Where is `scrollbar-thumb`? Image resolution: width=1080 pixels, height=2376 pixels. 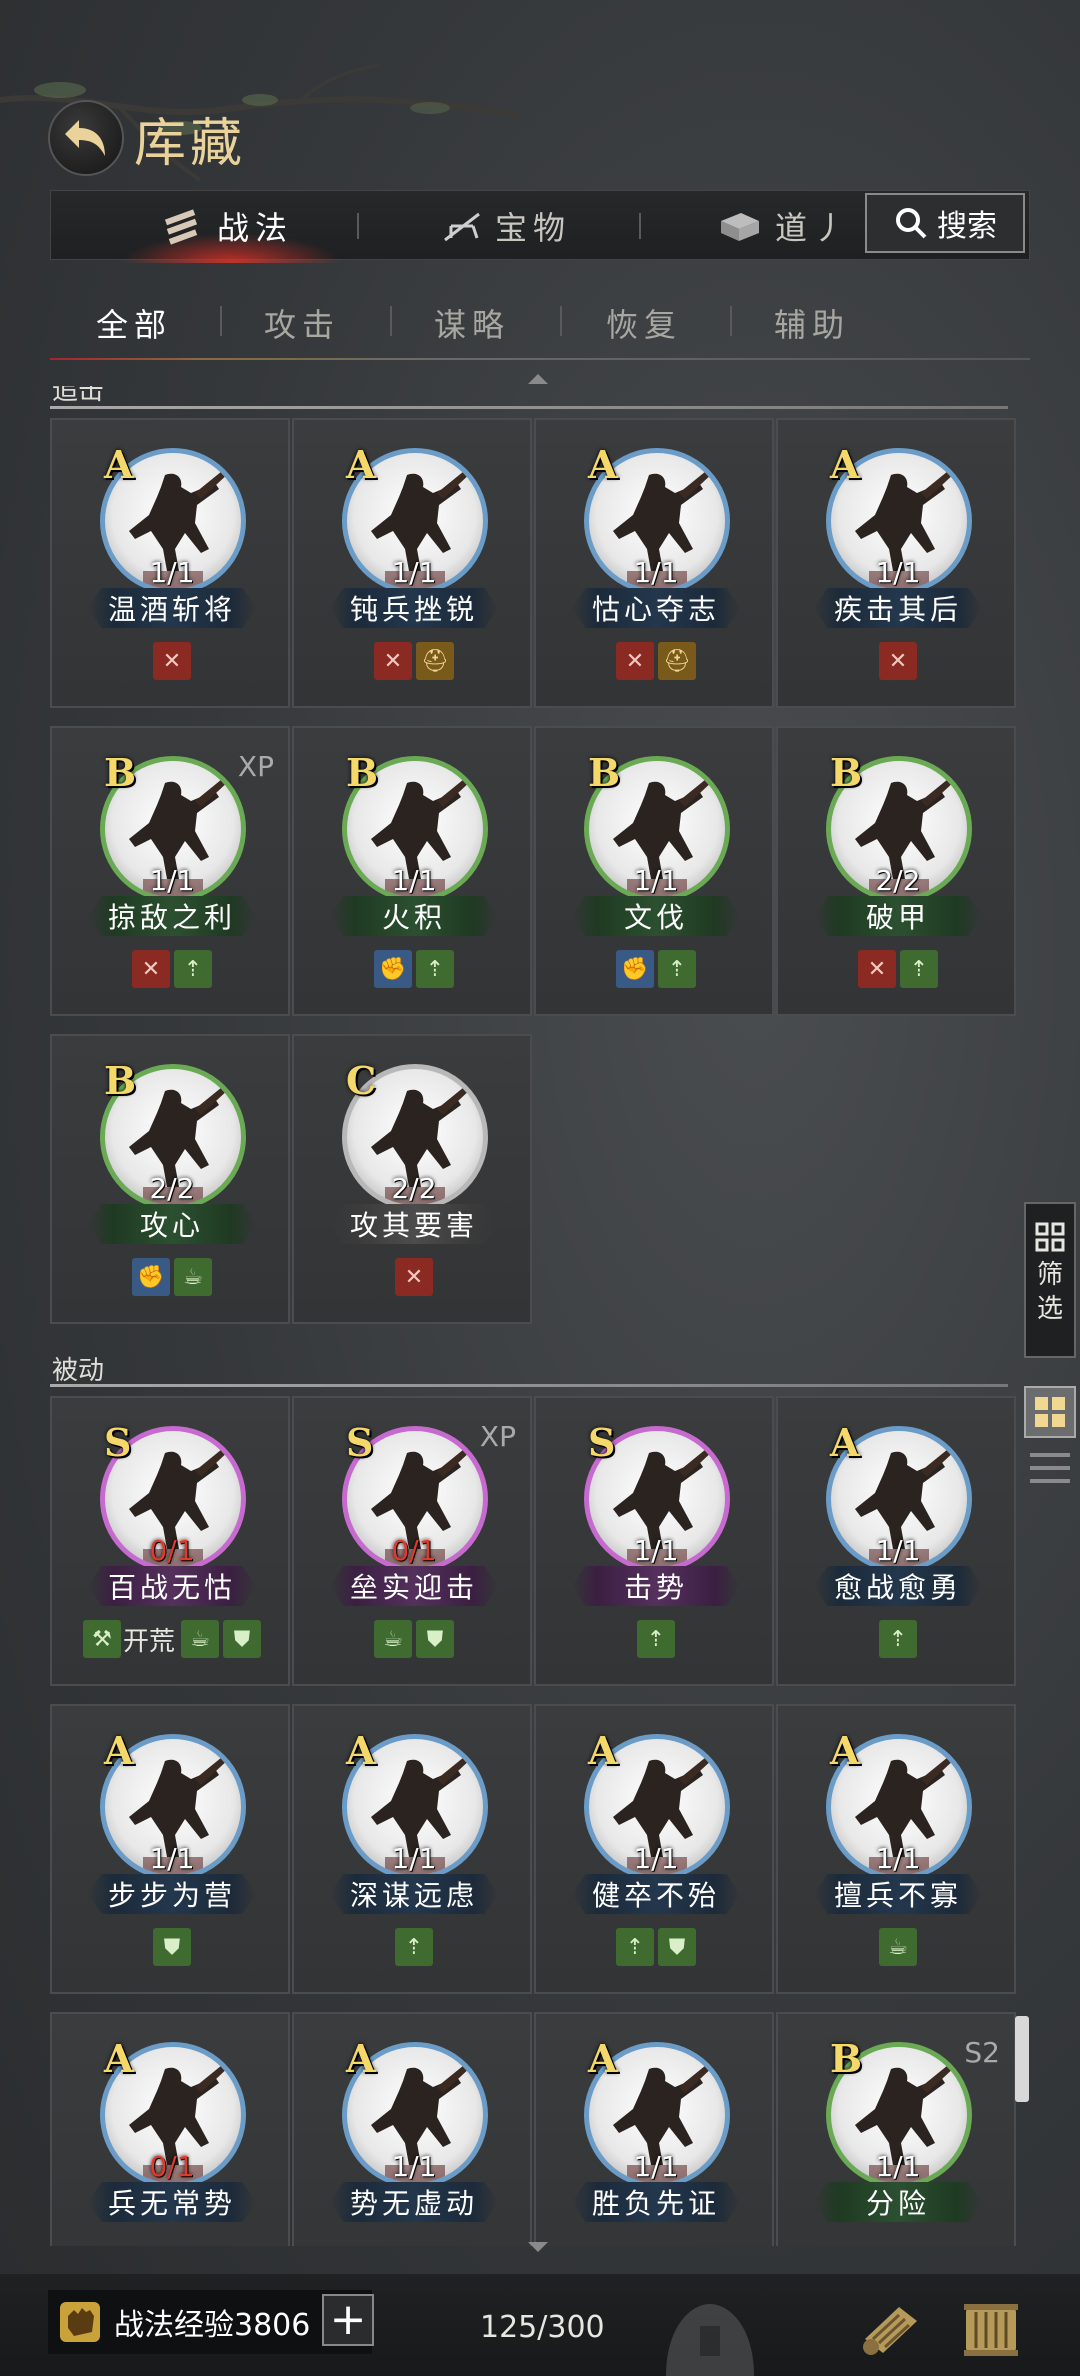 scrollbar-thumb is located at coordinates (1022, 2059).